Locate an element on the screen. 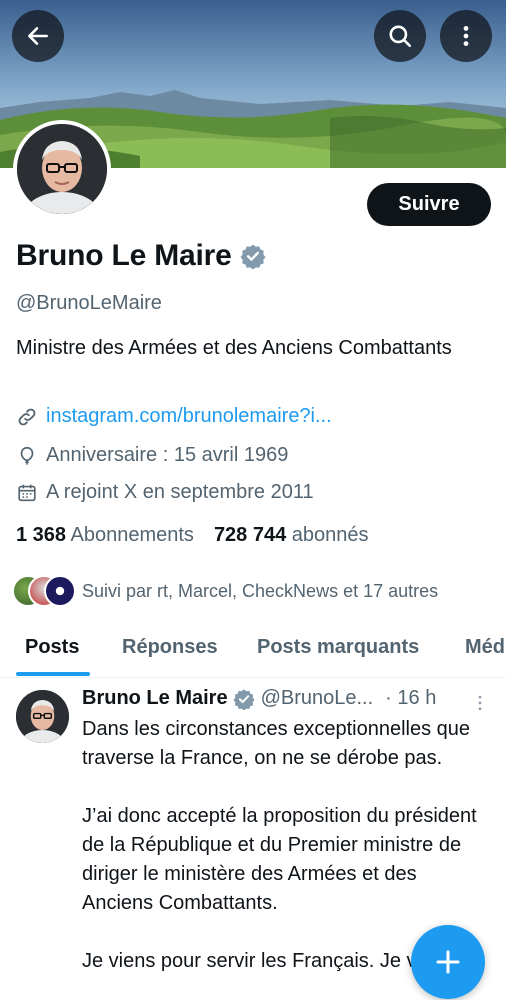 The image size is (506, 1000). profile-joined: A rejoint X en septembre 2011 is located at coordinates (165, 492).